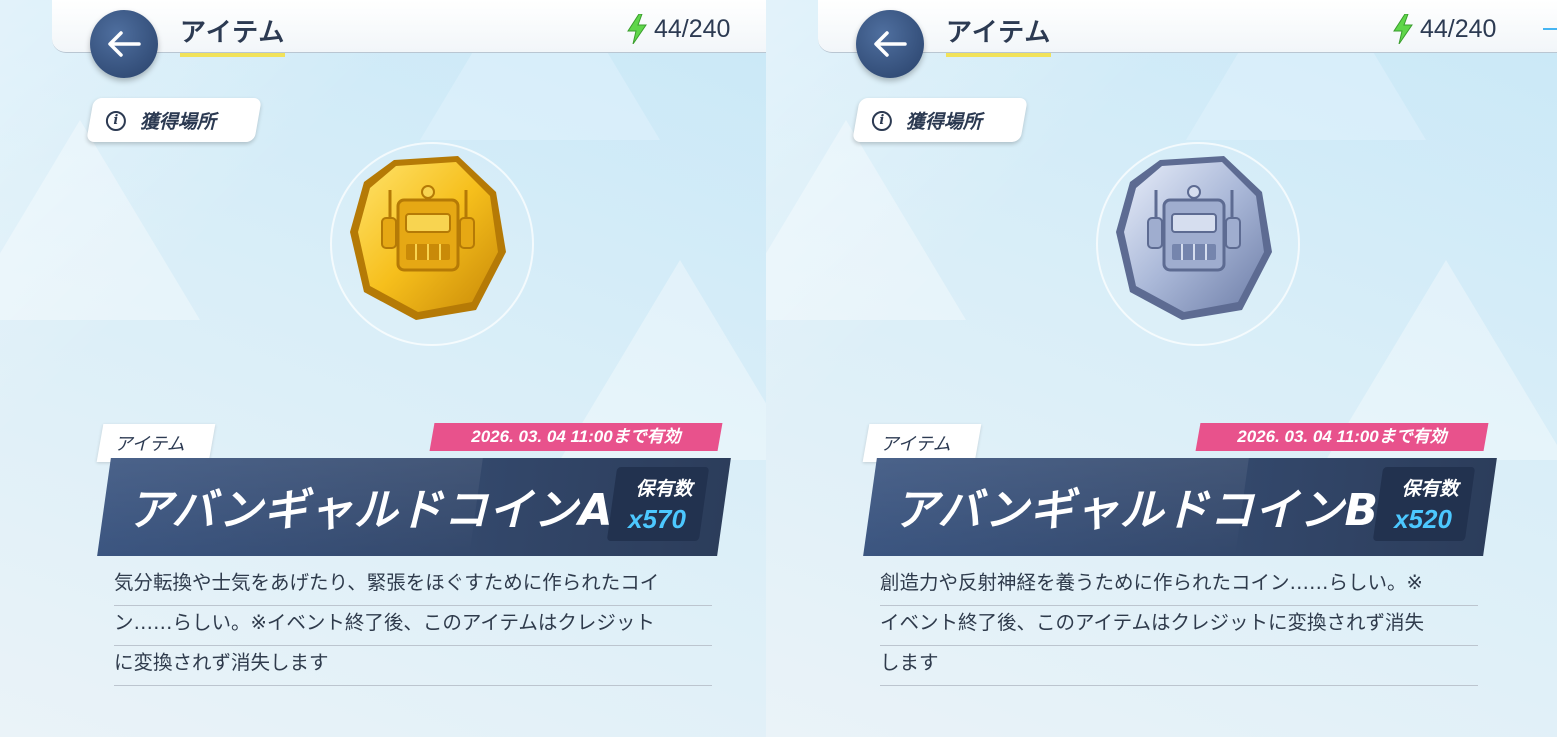 This screenshot has width=1557, height=737. What do you see at coordinates (1423, 519) in the screenshot?
I see `owned-count-value: x520` at bounding box center [1423, 519].